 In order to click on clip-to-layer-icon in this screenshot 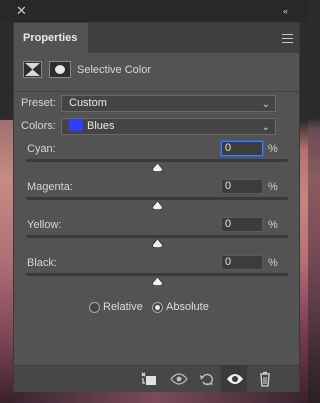, I will do `click(148, 378)`.